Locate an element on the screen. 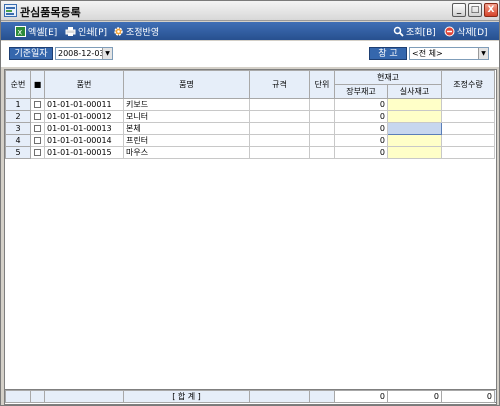 The height and width of the screenshot is (406, 500). title-bar: 관심품목등록 _ □ X is located at coordinates (250, 11).